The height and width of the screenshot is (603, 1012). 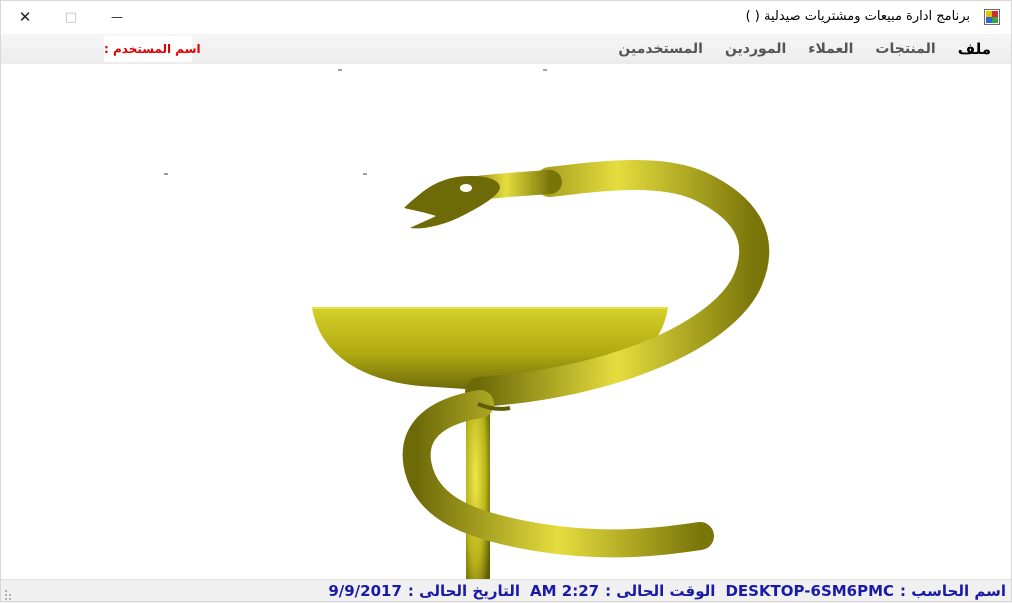 I want to click on pharmacy-app-icon, so click(x=992, y=17).